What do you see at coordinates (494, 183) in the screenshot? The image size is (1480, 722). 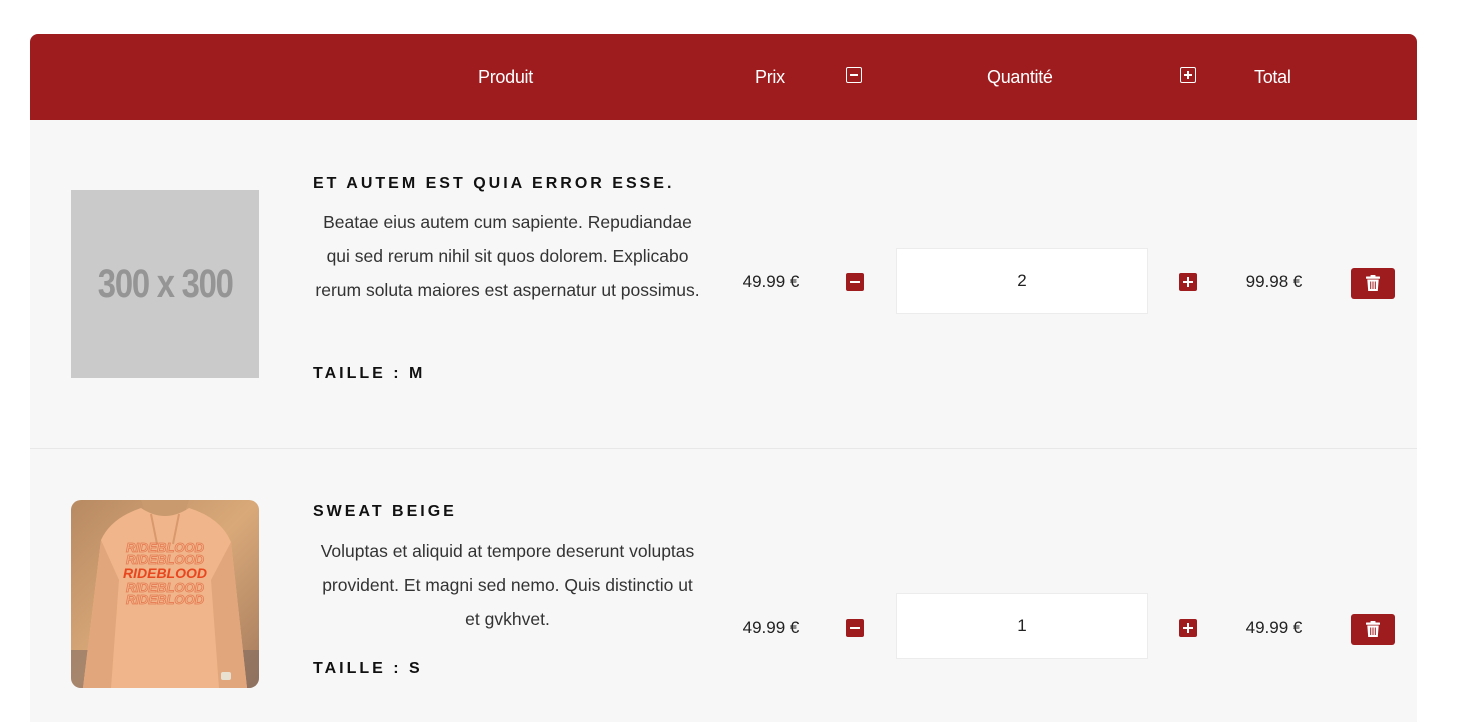 I see `product-title: ET AUTEM EST QUIA ERROR ESSE.` at bounding box center [494, 183].